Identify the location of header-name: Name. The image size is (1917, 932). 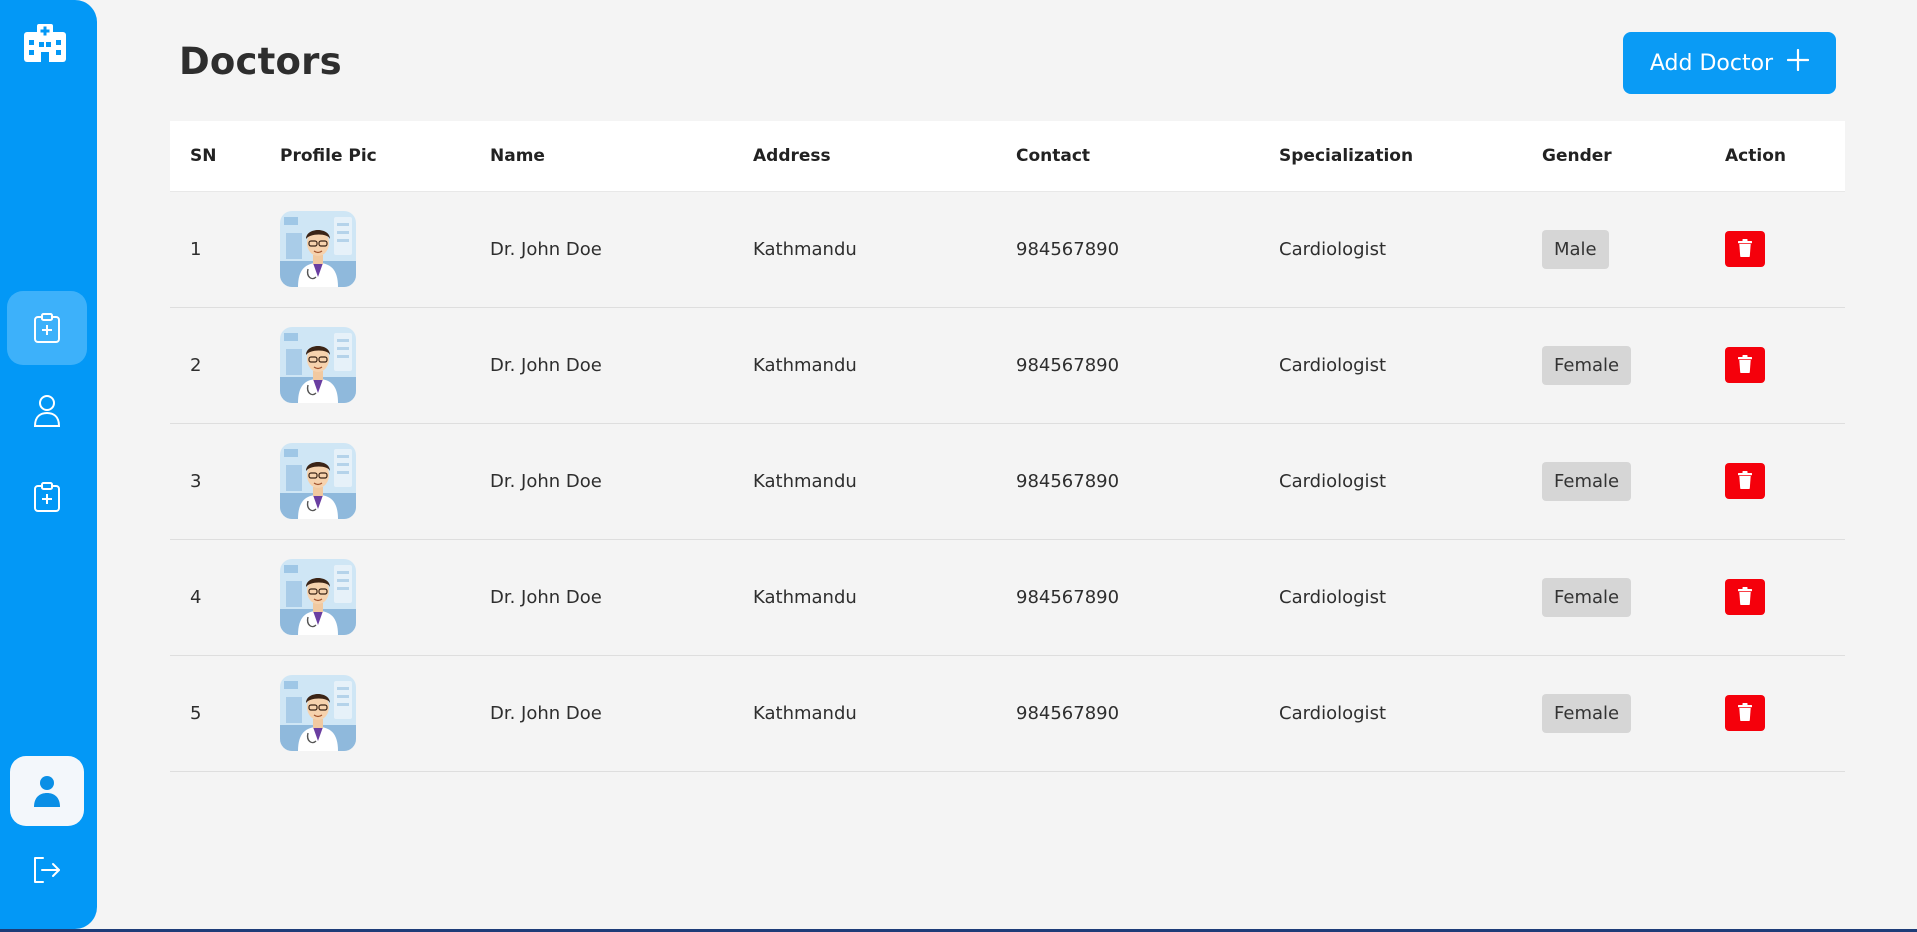
(601, 156).